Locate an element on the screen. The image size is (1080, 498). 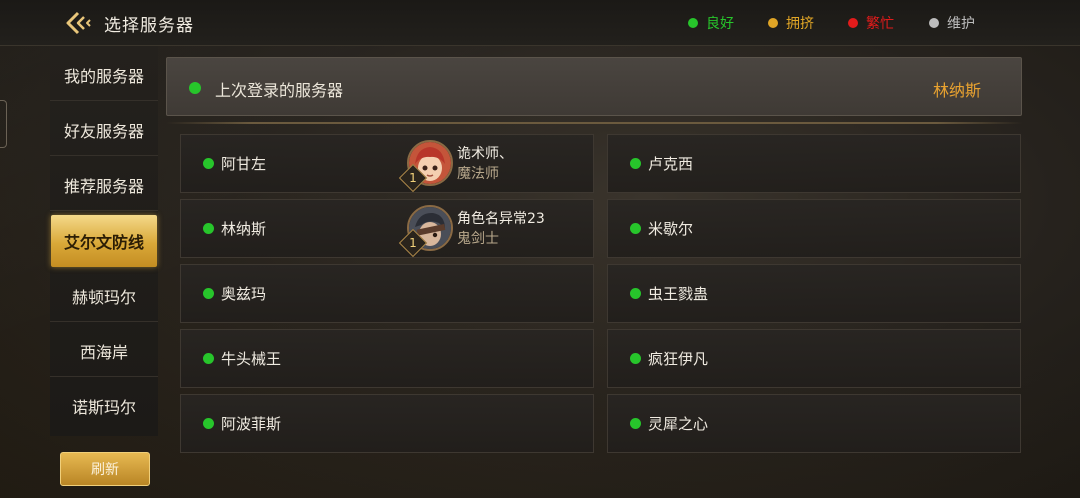
character-class: 鬼剑士 is located at coordinates (478, 239).